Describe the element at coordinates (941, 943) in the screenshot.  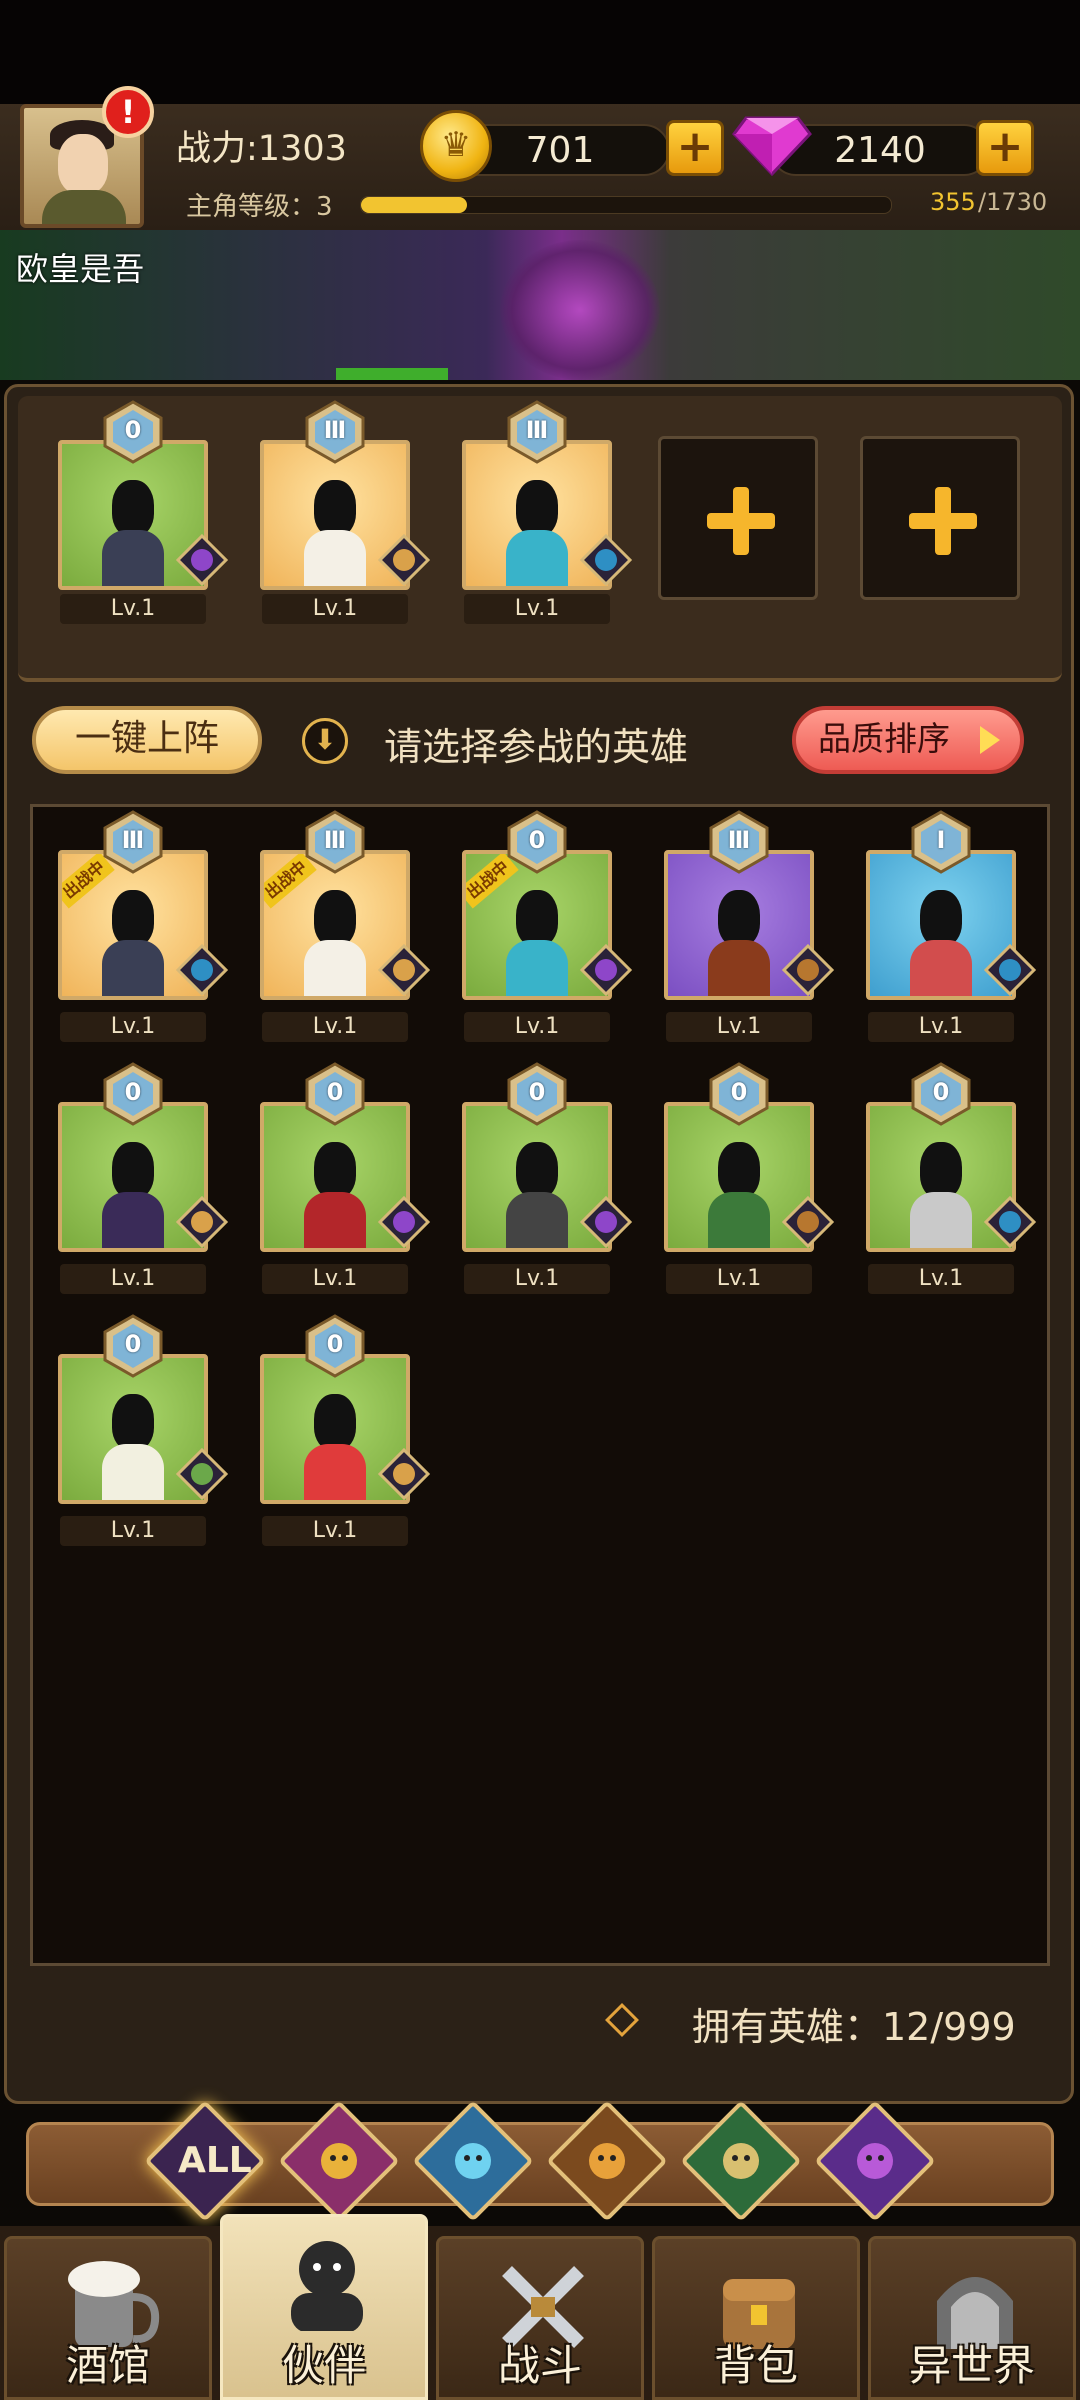
I see `hero-5-portrait` at that location.